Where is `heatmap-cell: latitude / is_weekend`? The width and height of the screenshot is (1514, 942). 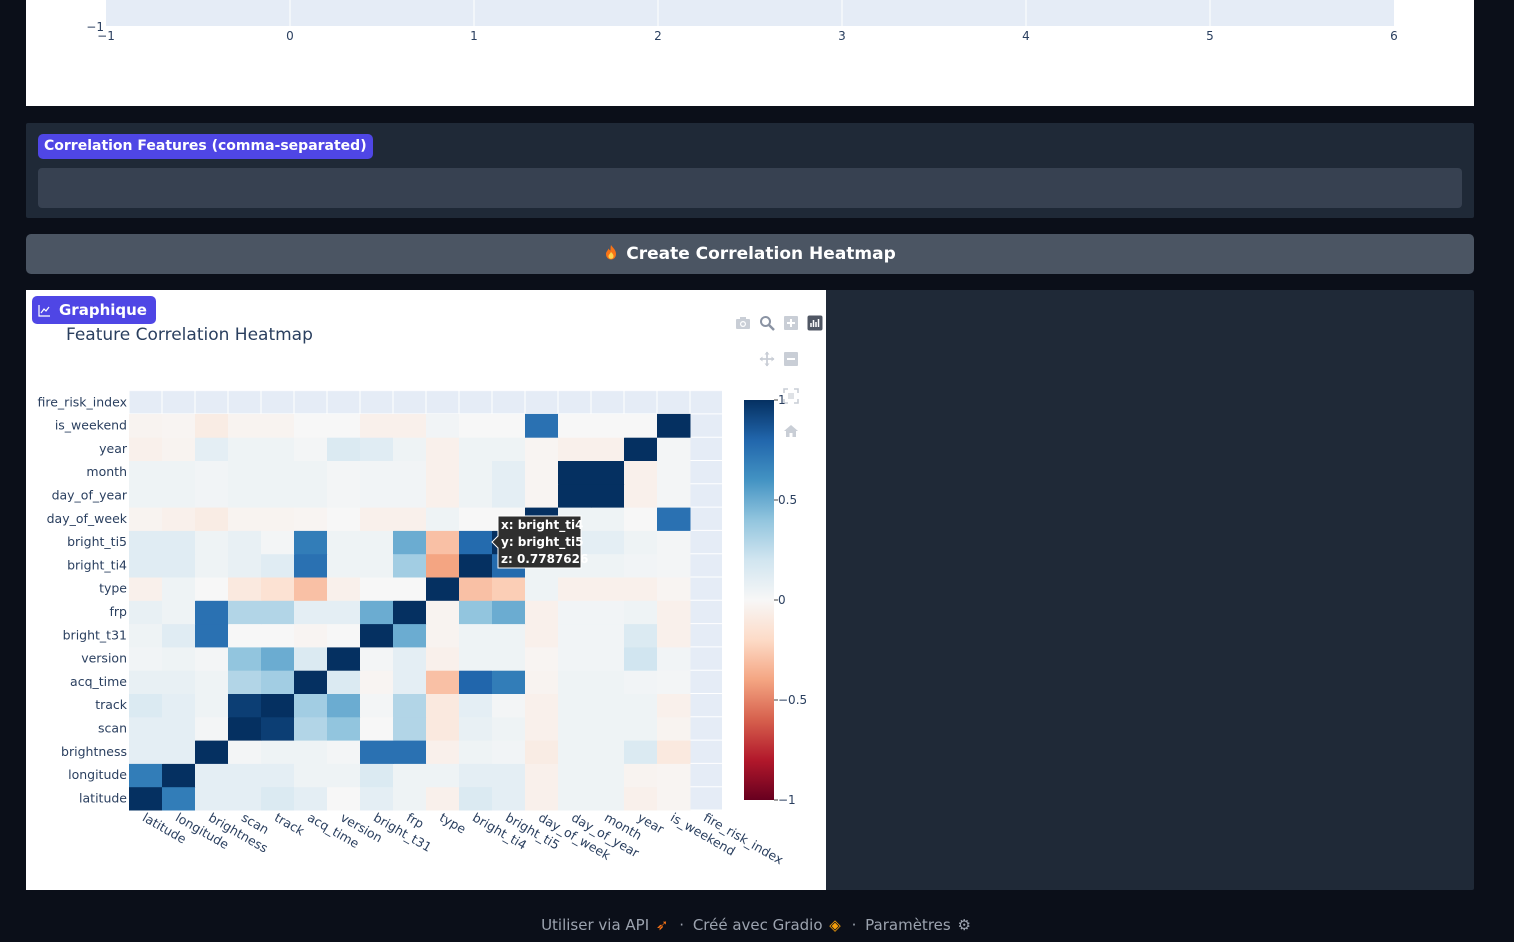
heatmap-cell: latitude / is_weekend is located at coordinates (146, 425).